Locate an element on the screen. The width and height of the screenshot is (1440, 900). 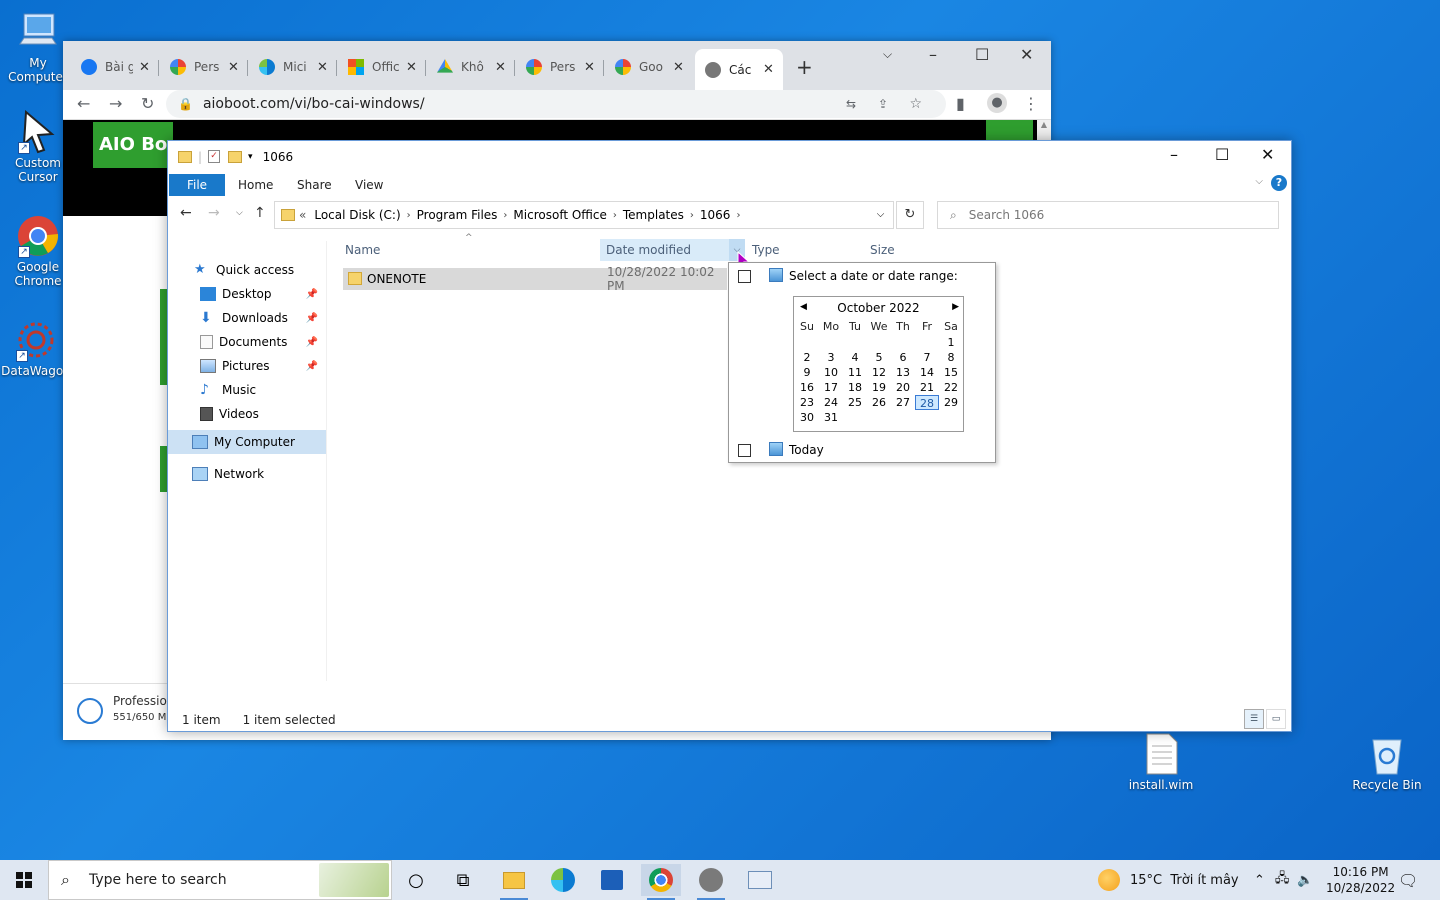
side-panel-icon: ▮ is located at coordinates (960, 103).